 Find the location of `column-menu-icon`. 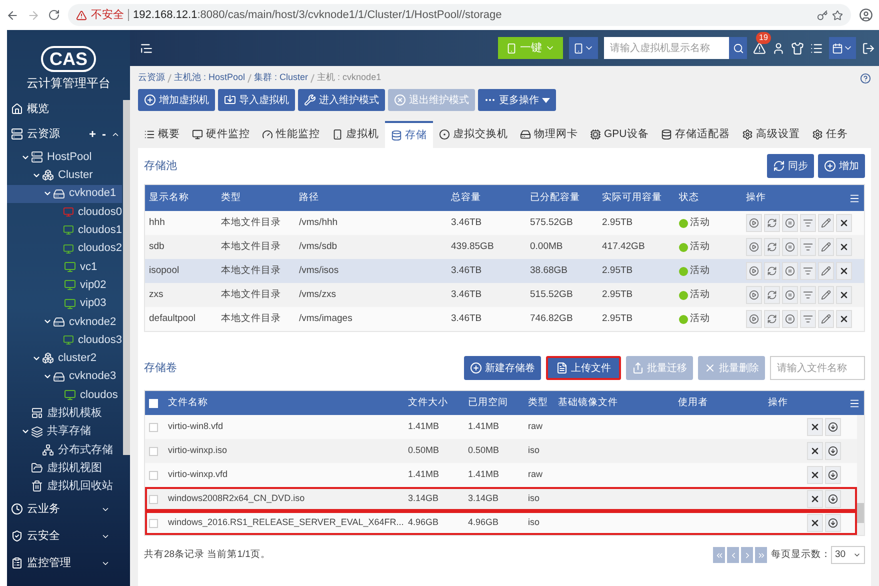

column-menu-icon is located at coordinates (854, 198).